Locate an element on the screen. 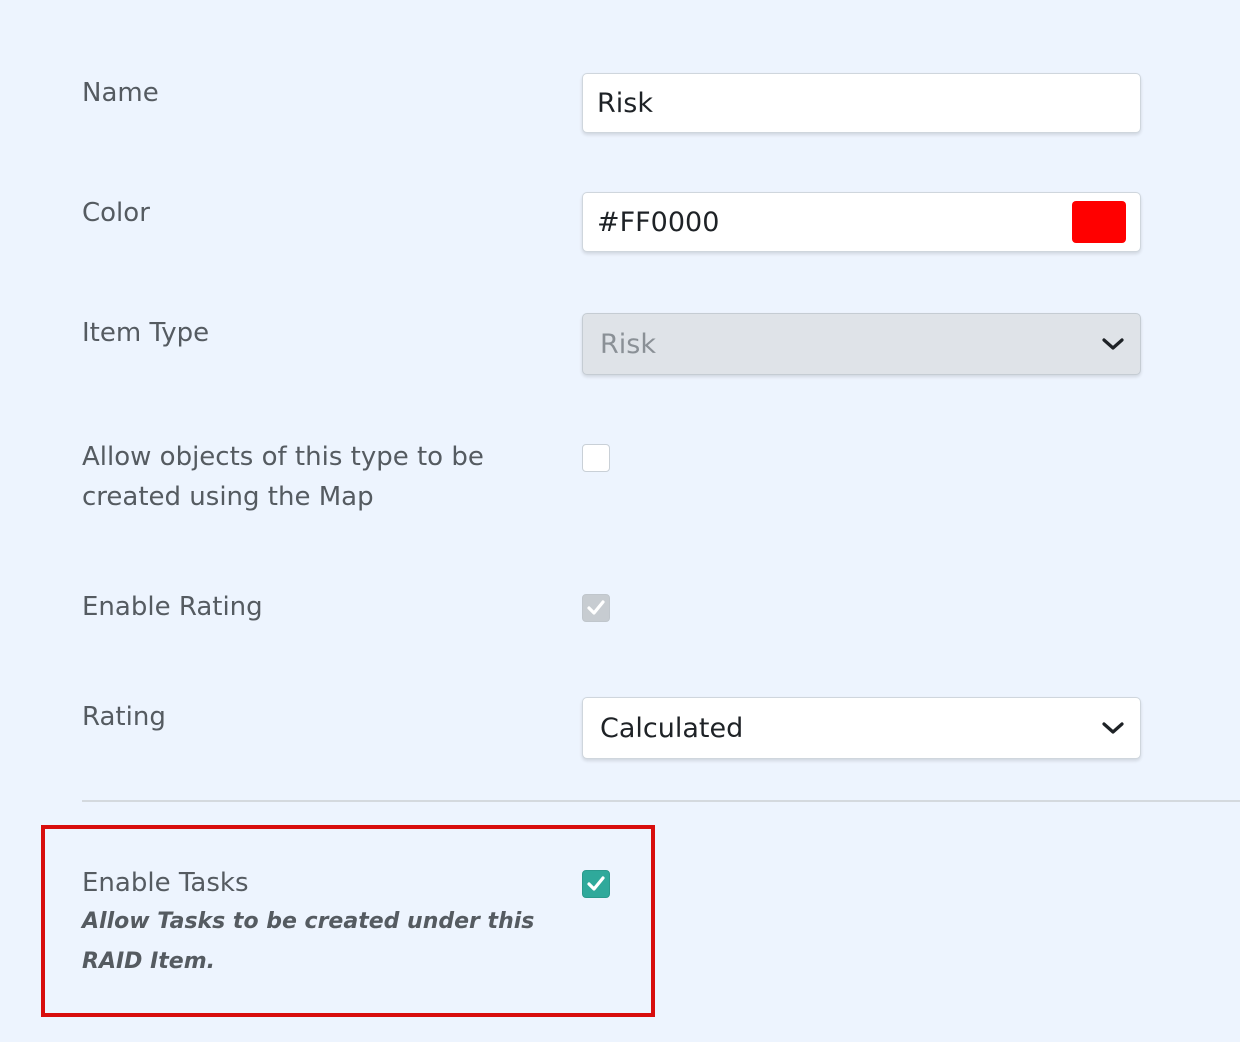 This screenshot has width=1240, height=1042. item-type-select: Risk is located at coordinates (861, 344).